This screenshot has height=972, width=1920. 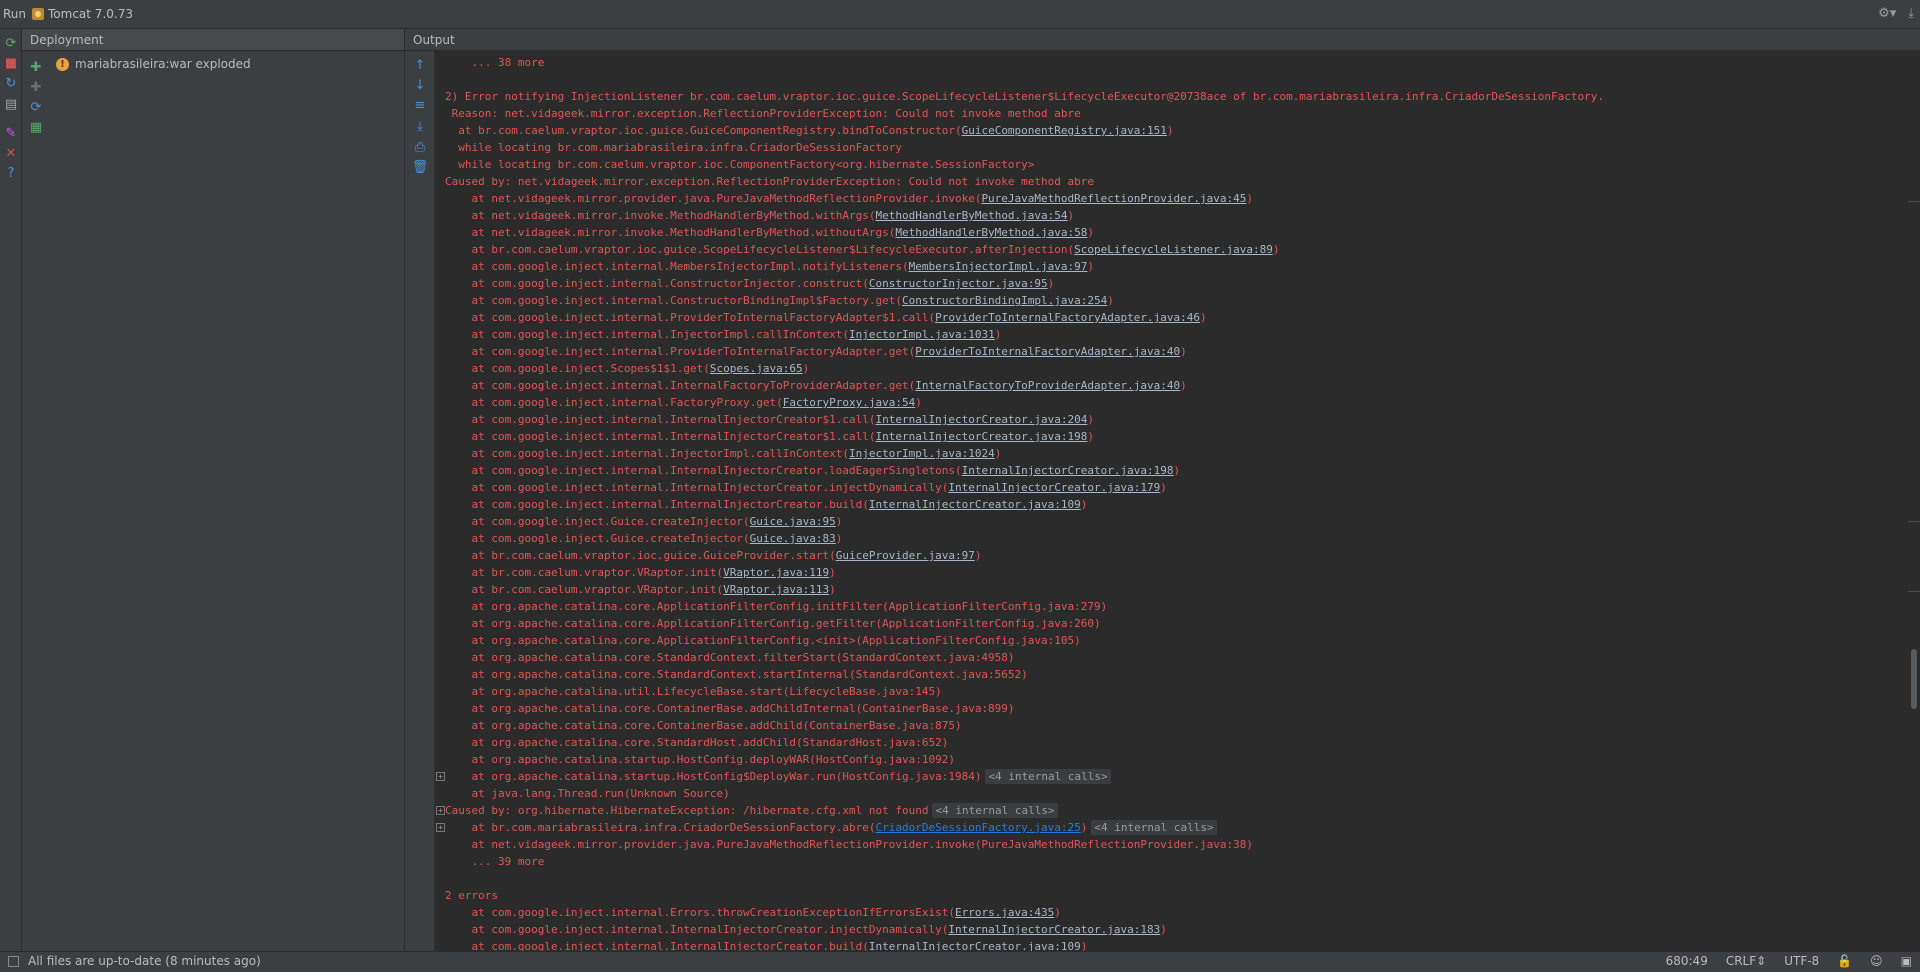 I want to click on pin-icon: ✎, so click(x=11, y=133).